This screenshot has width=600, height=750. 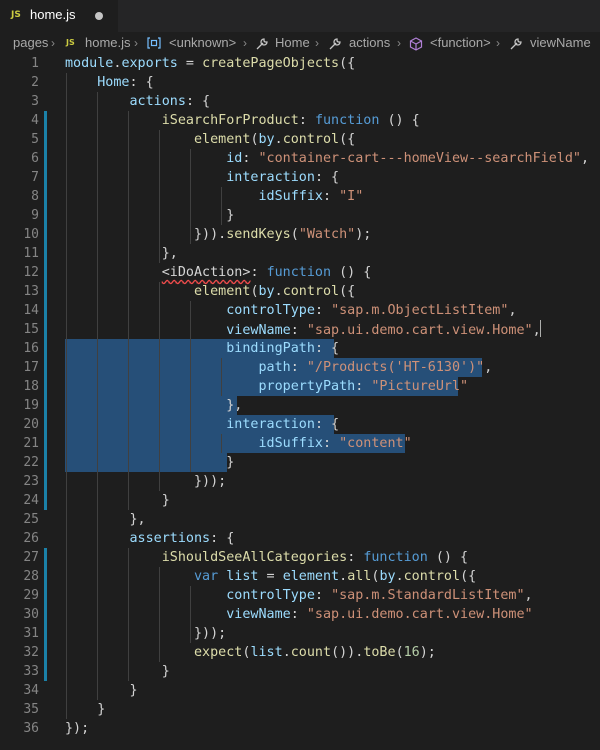 I want to click on code-line: 20 interaction: {, so click(x=300, y=424).